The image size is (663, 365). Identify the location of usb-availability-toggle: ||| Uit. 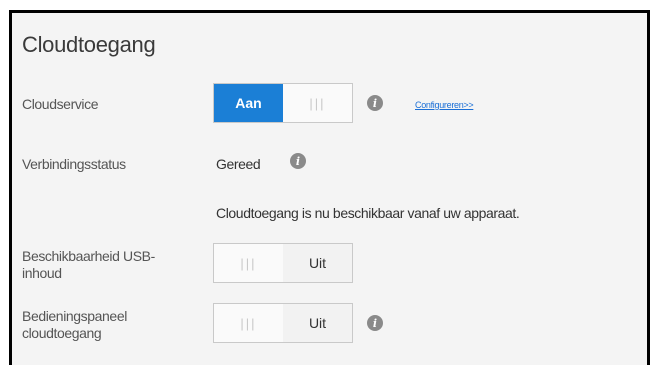
(283, 263).